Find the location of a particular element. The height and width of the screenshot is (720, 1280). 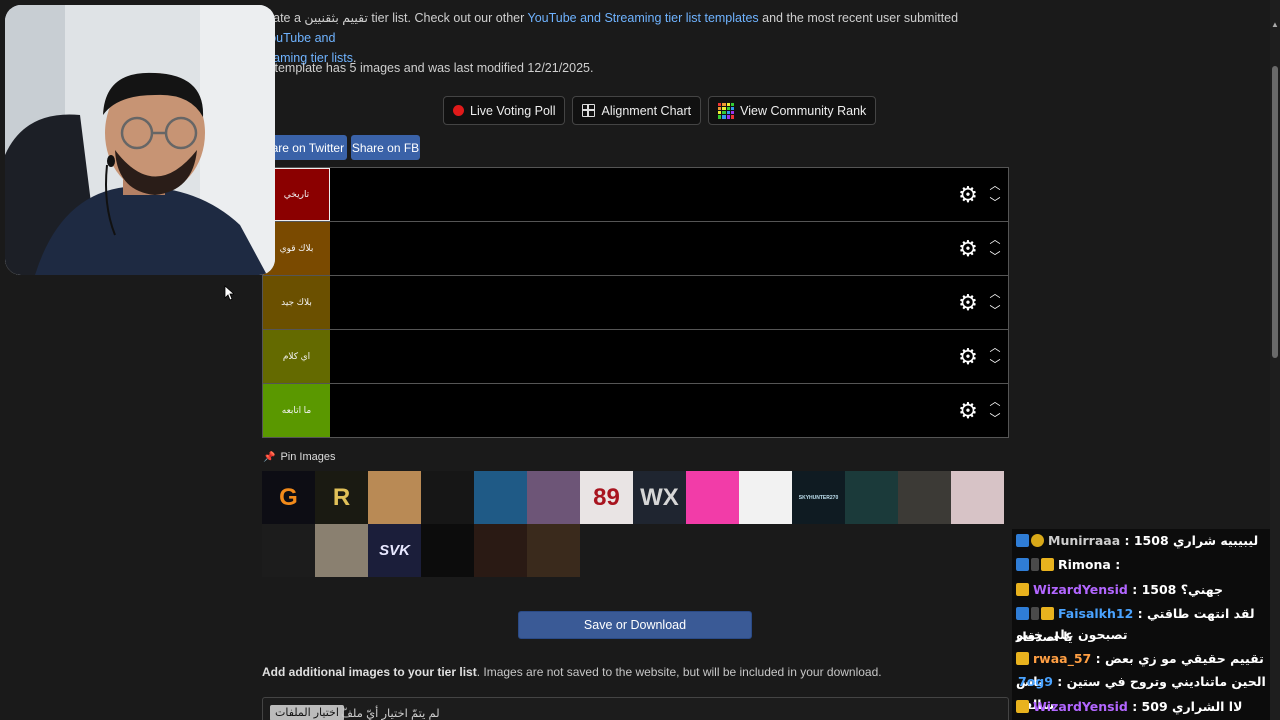

intro-text: and the most recent user submitted is located at coordinates (858, 18).